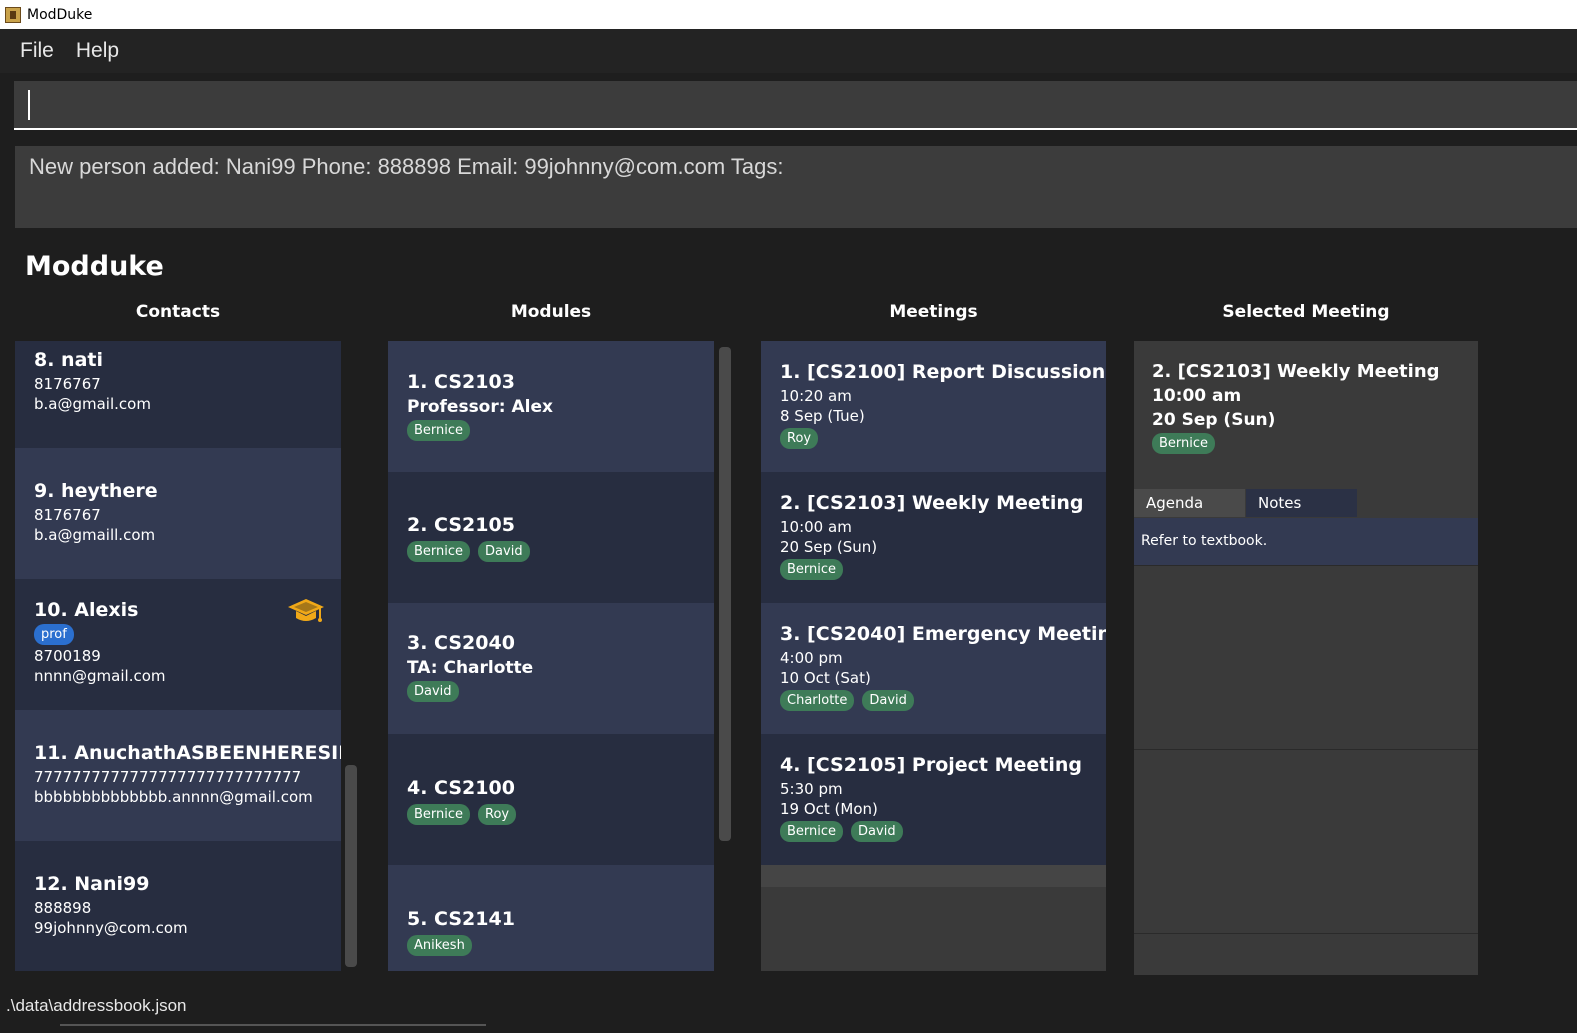 The width and height of the screenshot is (1577, 1033). Describe the element at coordinates (306, 610) in the screenshot. I see `graduation-cap-icon` at that location.